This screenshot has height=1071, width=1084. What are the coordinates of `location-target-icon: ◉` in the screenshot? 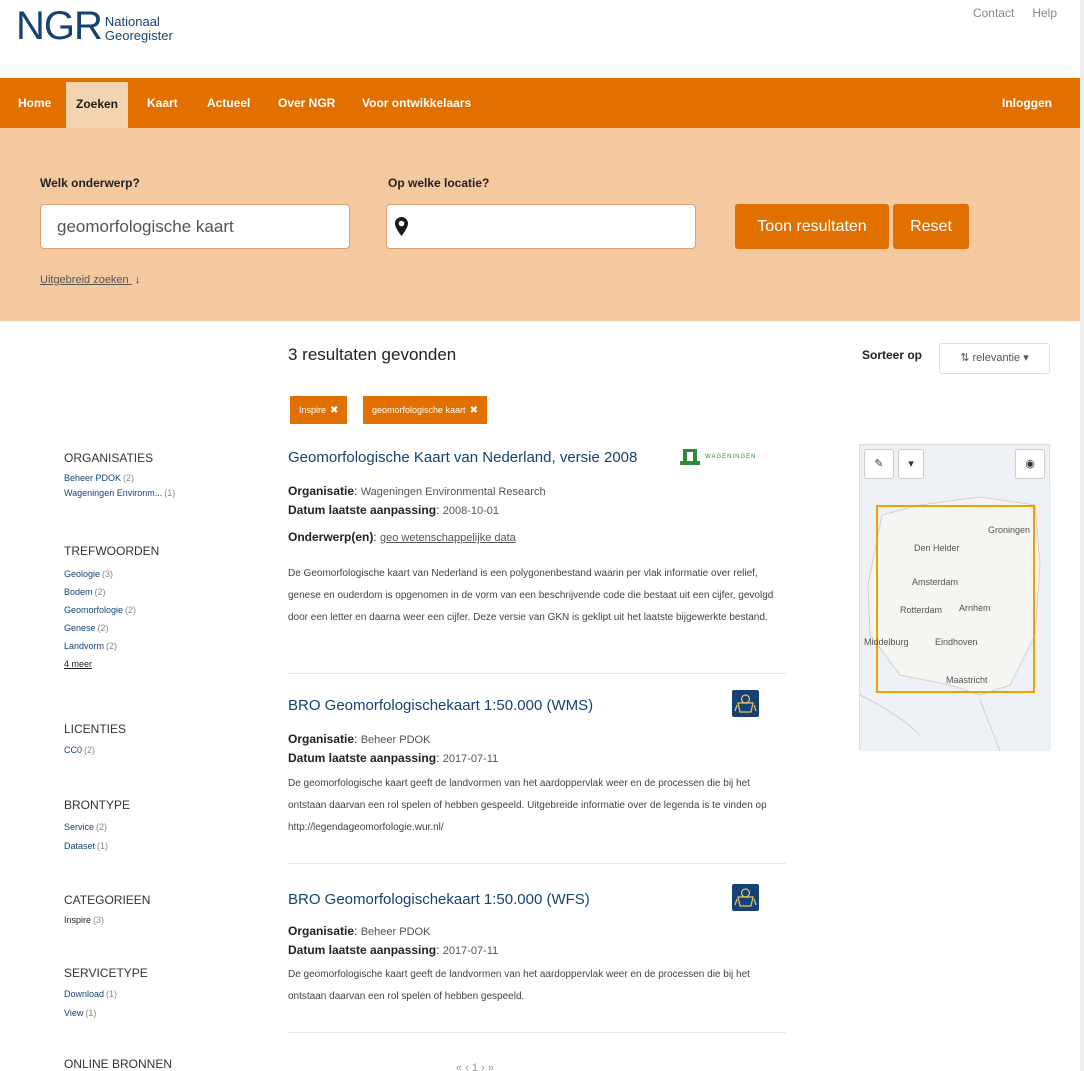 It's located at (1030, 464).